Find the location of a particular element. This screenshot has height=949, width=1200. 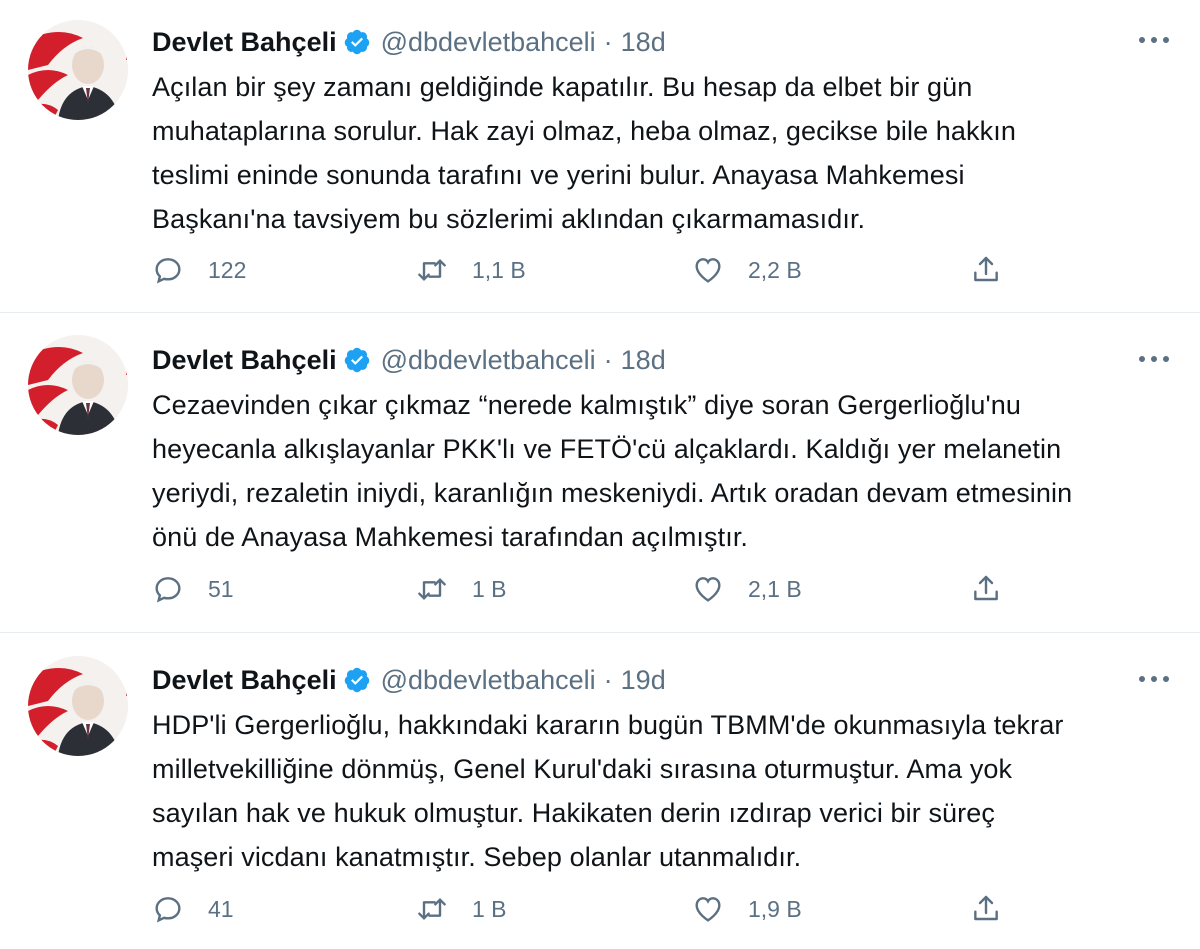

like-button: 2,2 B is located at coordinates (747, 270).